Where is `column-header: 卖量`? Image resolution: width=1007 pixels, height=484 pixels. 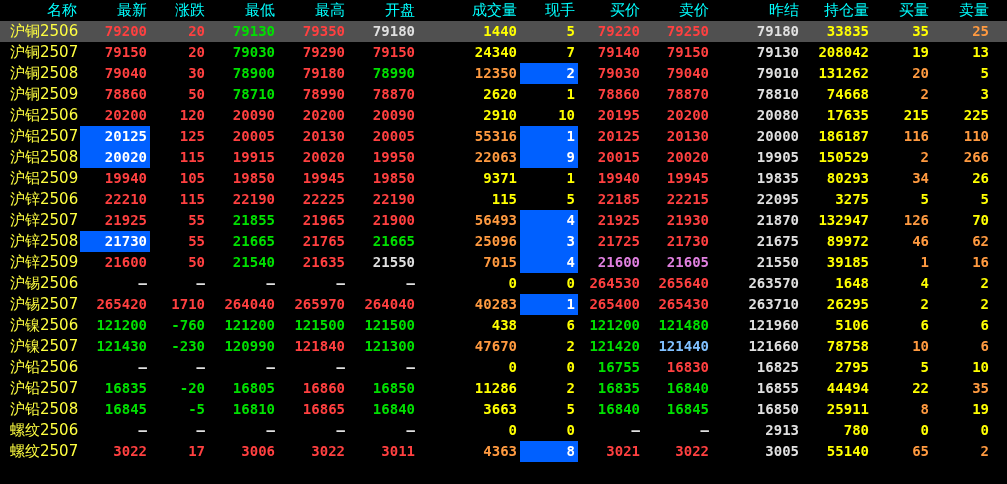
column-header: 卖量 is located at coordinates (962, 10).